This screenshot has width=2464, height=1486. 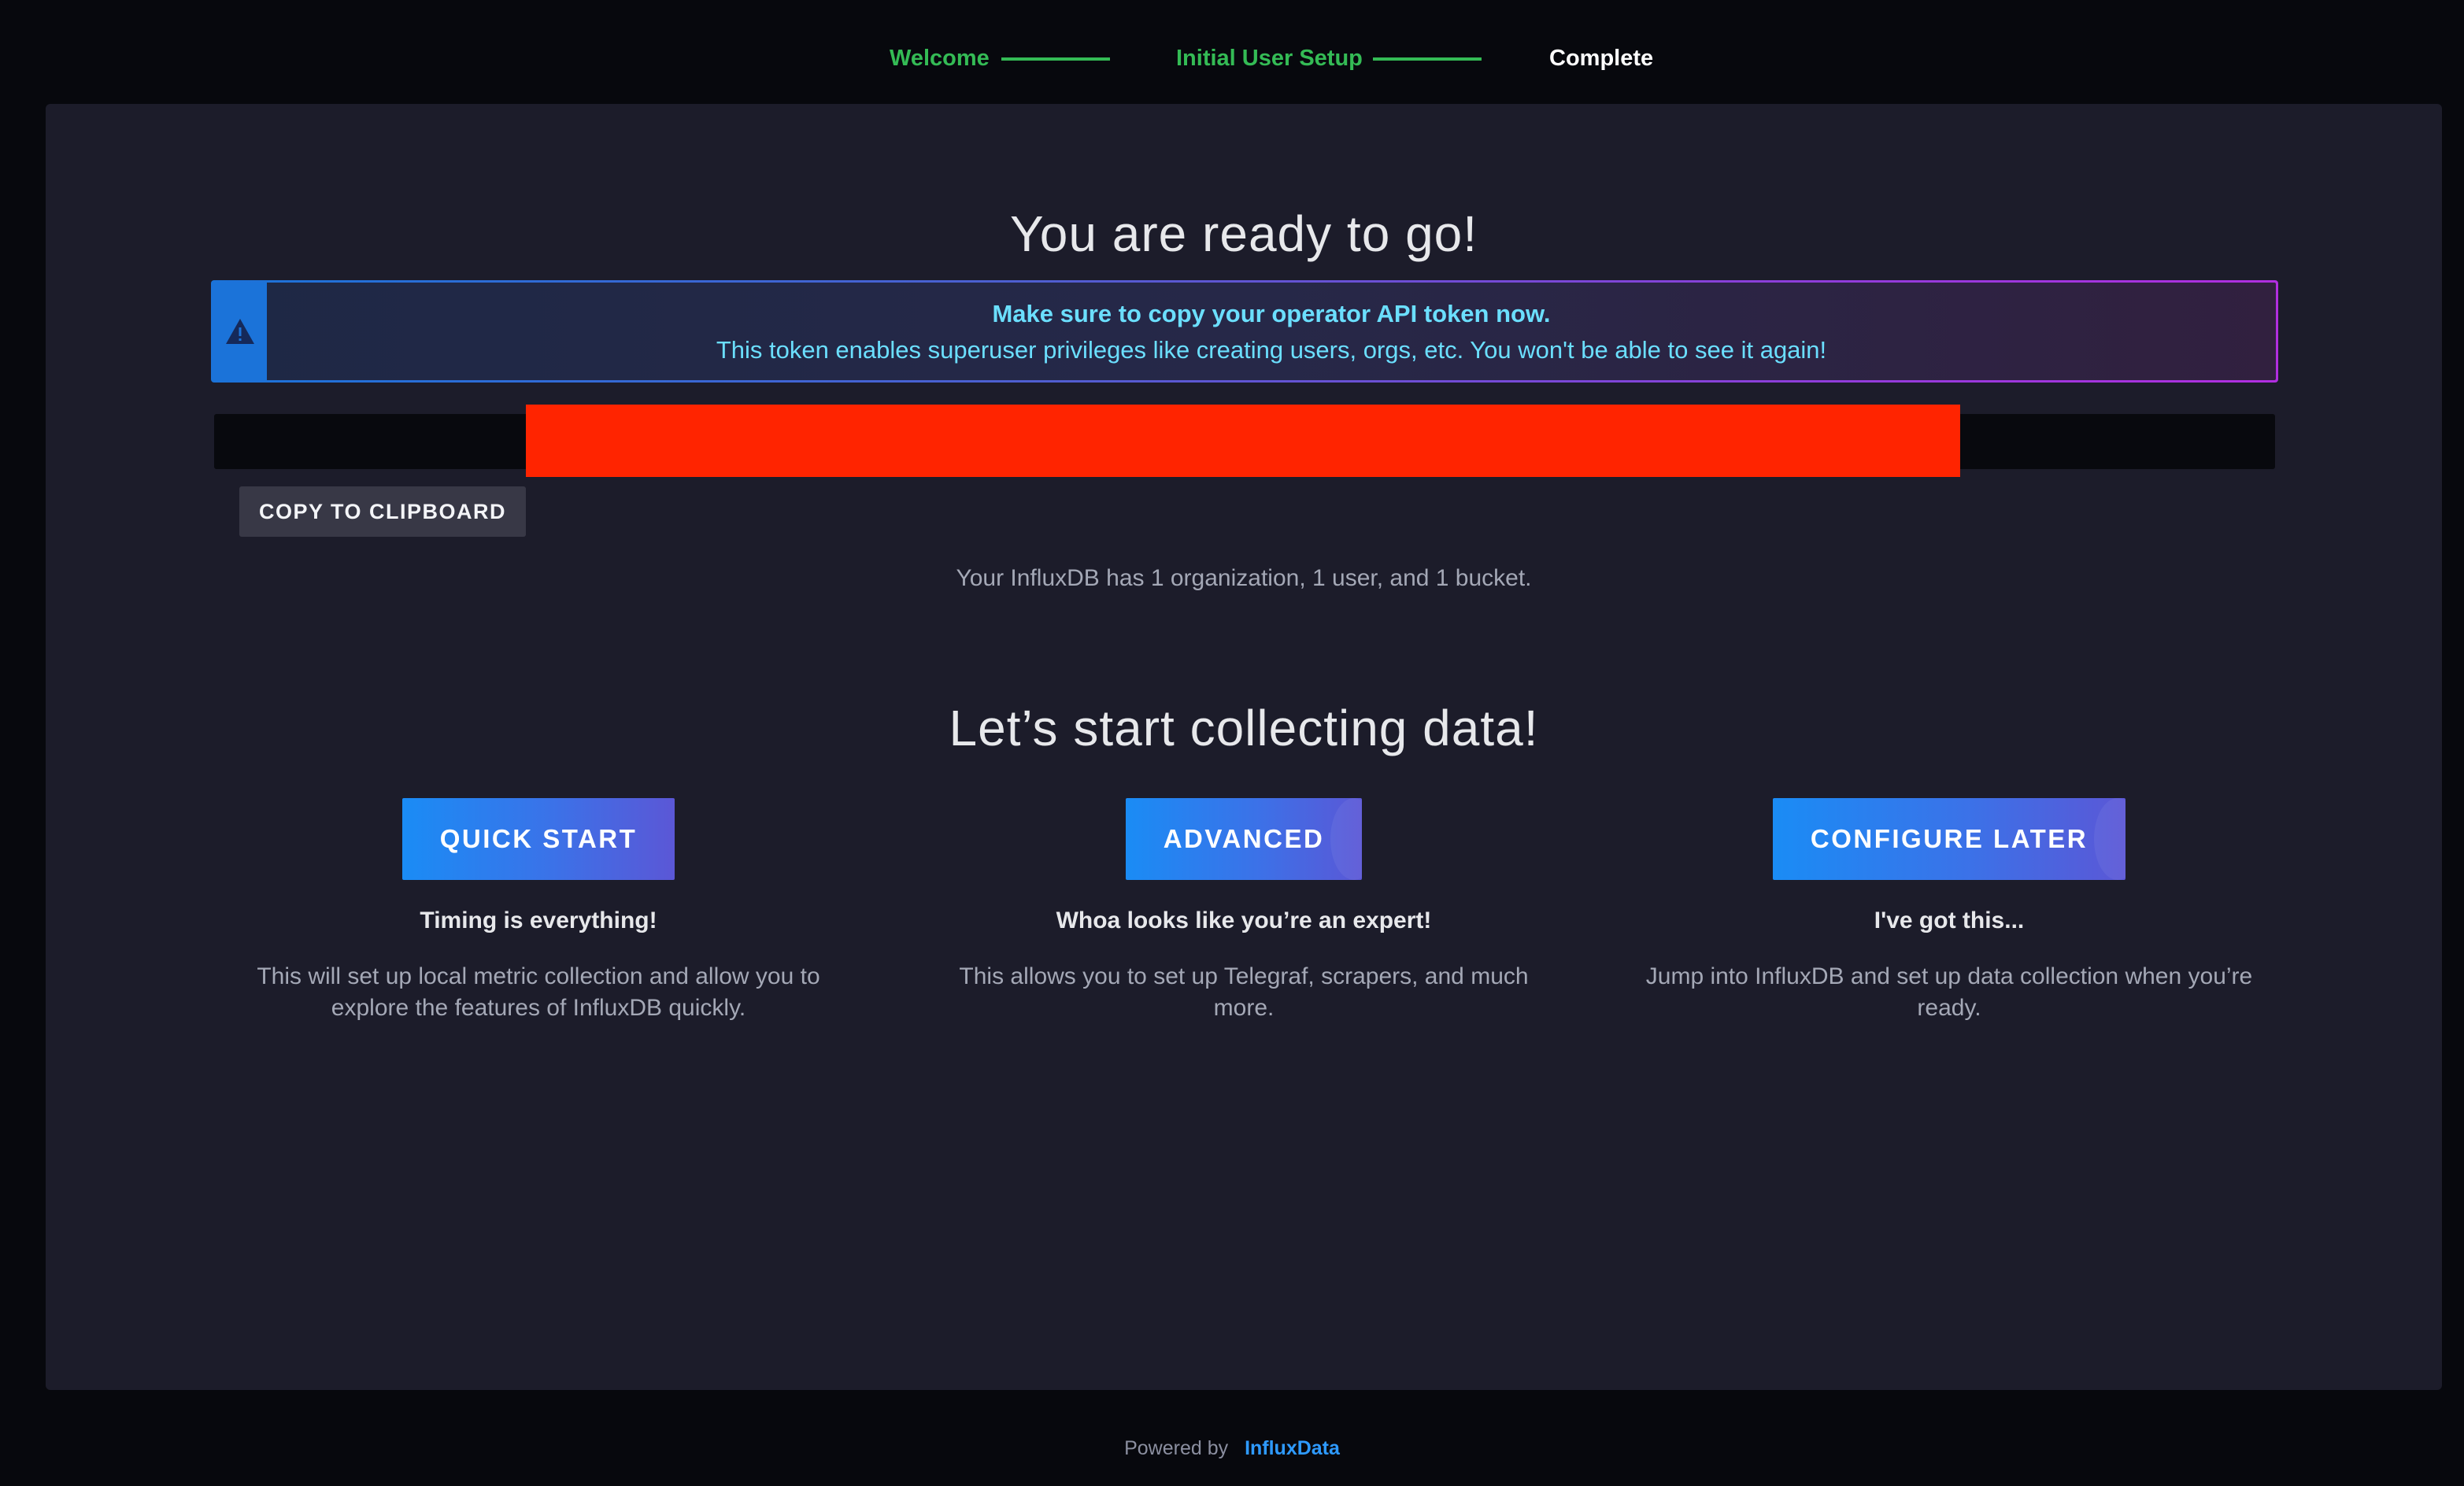 I want to click on option-title: Whoa looks like you’re an expert!, so click(x=1244, y=920).